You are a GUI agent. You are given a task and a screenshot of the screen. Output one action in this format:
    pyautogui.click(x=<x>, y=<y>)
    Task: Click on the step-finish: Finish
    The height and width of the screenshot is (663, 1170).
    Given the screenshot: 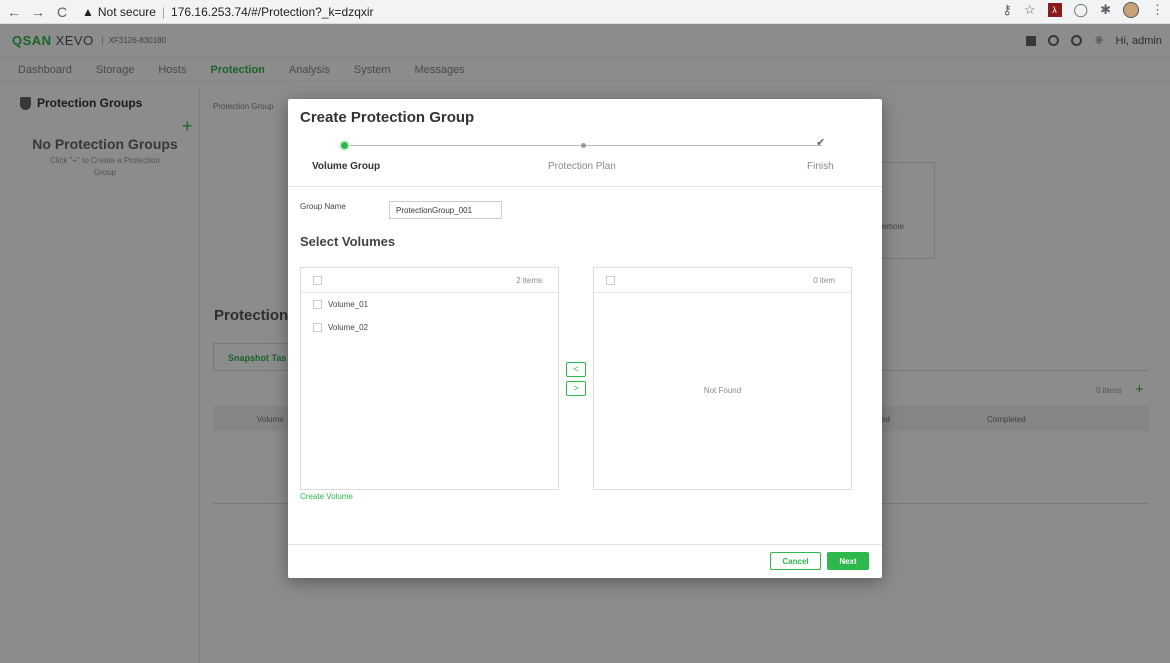 What is the action you would take?
    pyautogui.click(x=820, y=166)
    